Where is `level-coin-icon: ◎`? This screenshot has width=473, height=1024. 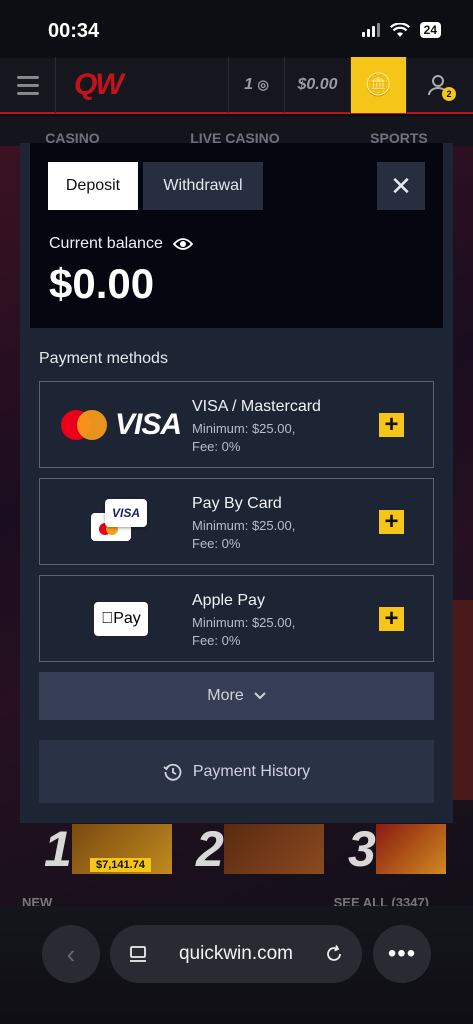
level-coin-icon: ◎ is located at coordinates (263, 84).